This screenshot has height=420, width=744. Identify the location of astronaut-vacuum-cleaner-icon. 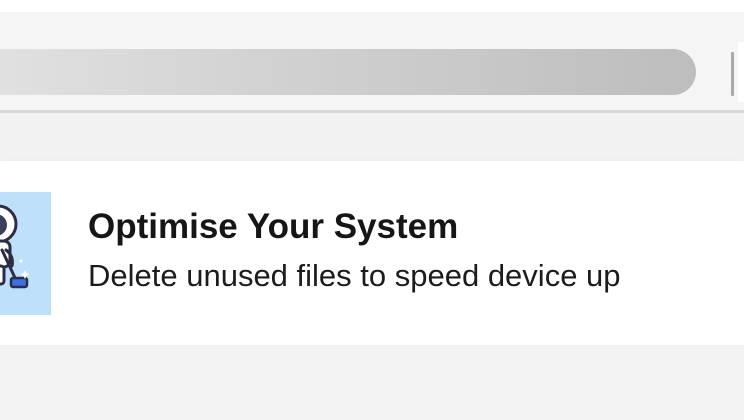
(25, 253).